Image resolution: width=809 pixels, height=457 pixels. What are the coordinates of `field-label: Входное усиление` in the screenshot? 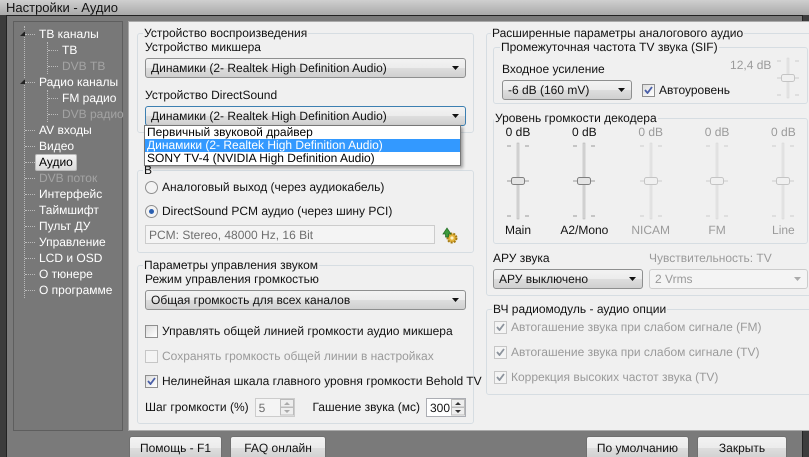 It's located at (554, 69).